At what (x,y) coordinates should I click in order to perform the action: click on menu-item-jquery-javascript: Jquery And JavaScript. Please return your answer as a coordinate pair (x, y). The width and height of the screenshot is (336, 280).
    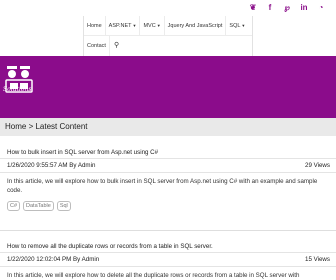
    Looking at the image, I should click on (196, 25).